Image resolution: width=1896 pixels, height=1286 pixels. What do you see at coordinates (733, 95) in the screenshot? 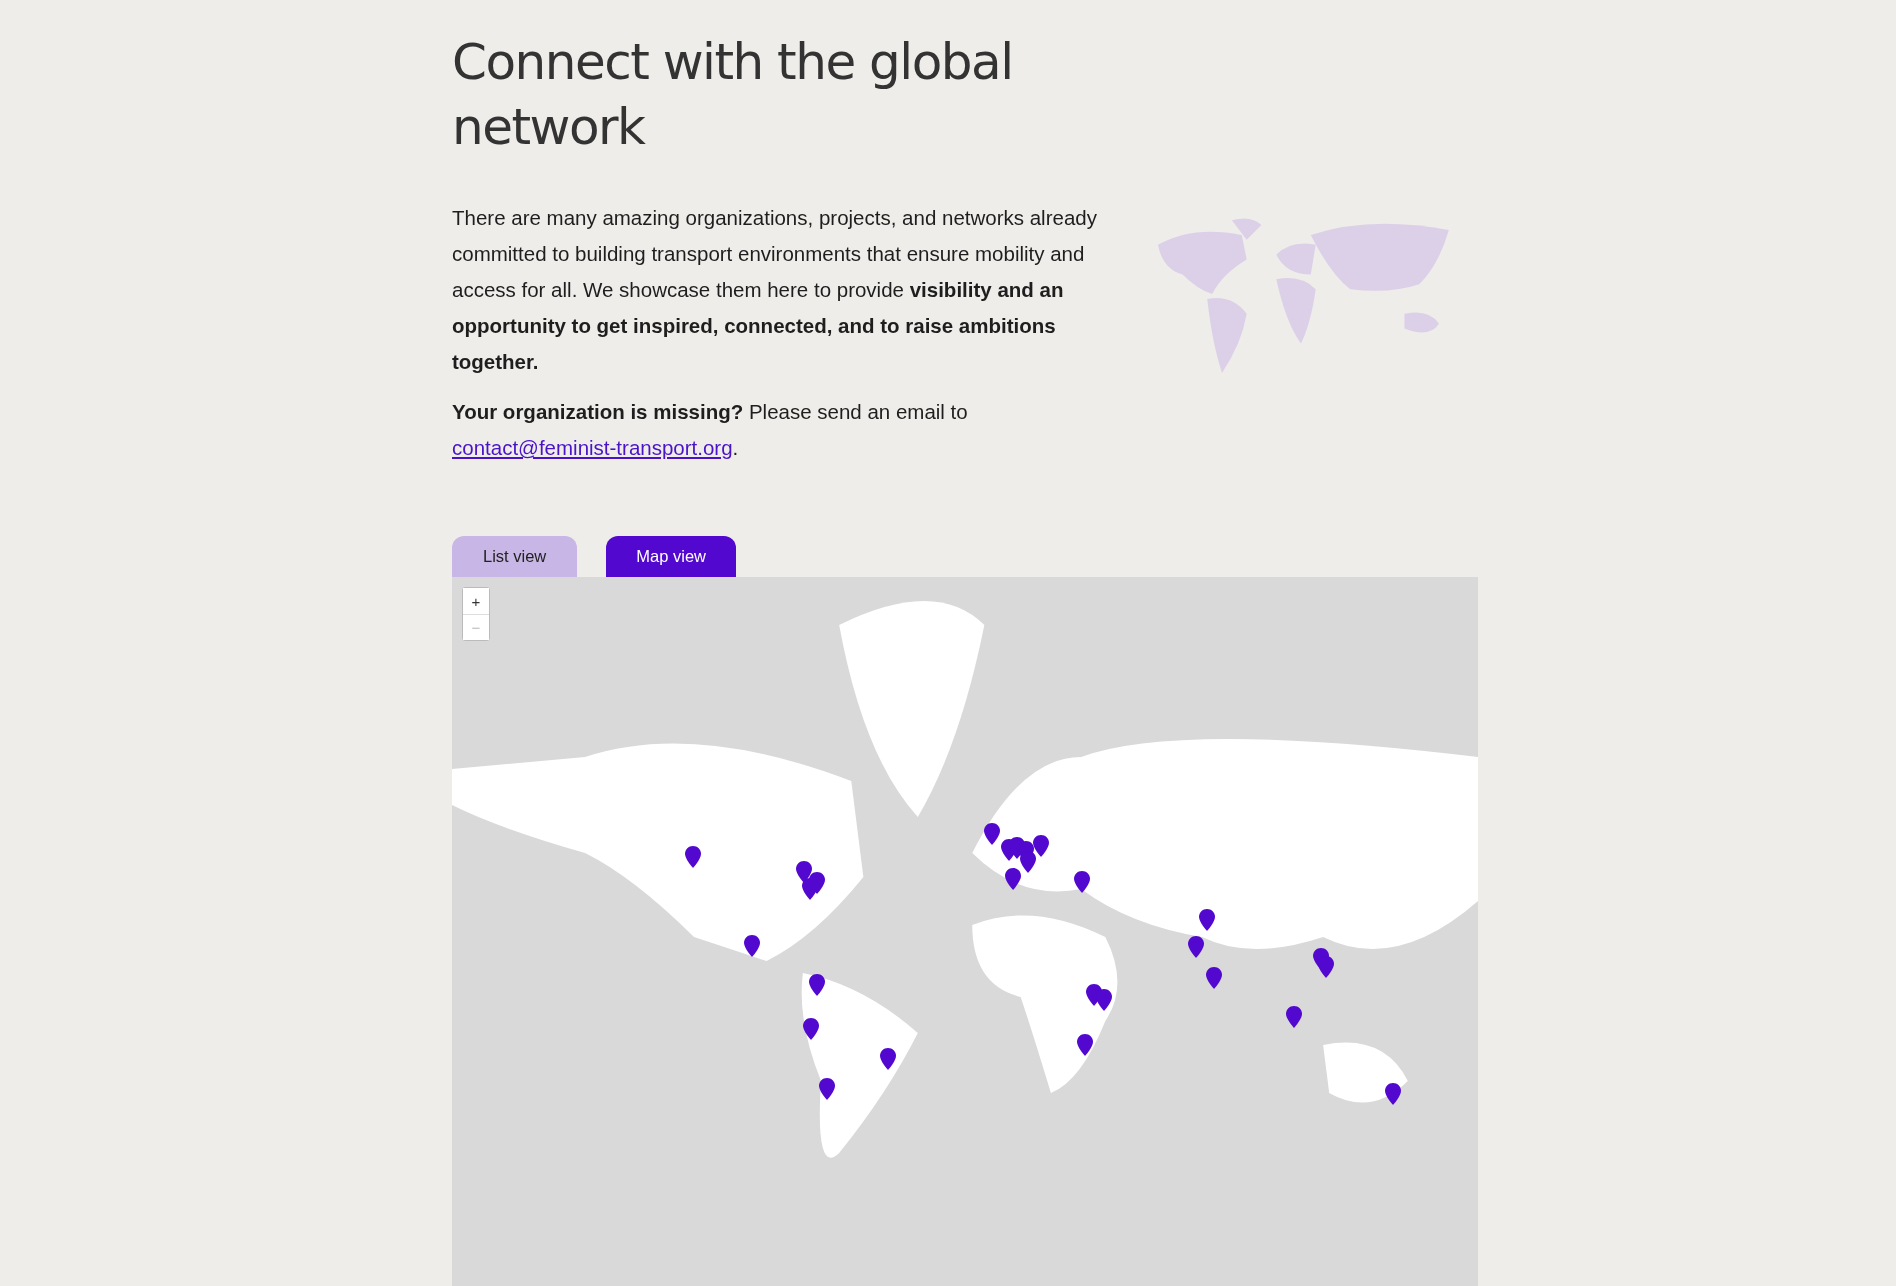
I see `page-heading: Connect with the global network` at bounding box center [733, 95].